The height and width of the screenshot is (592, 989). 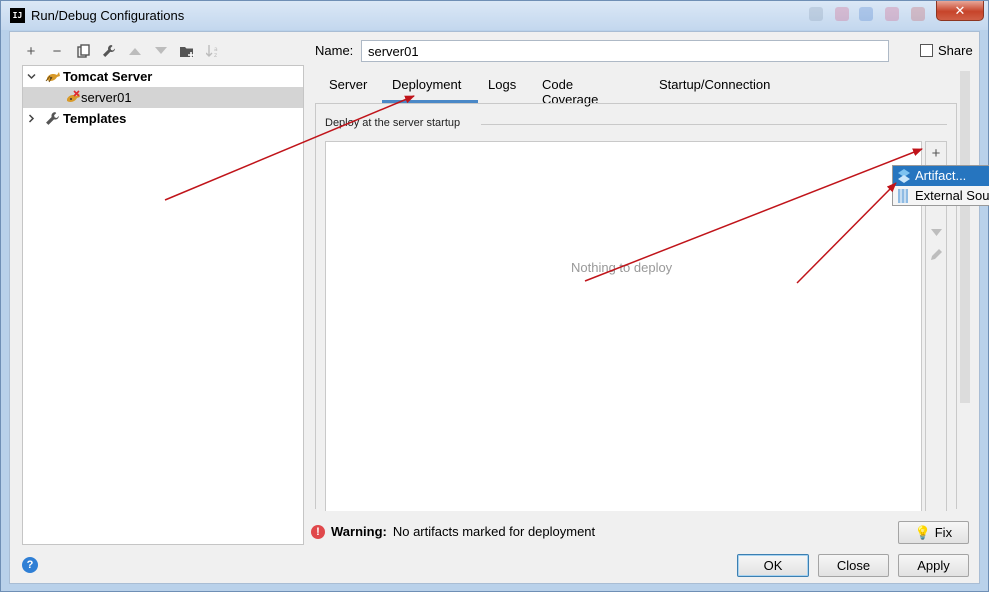 I want to click on tree-item-server01: server01, so click(x=163, y=97).